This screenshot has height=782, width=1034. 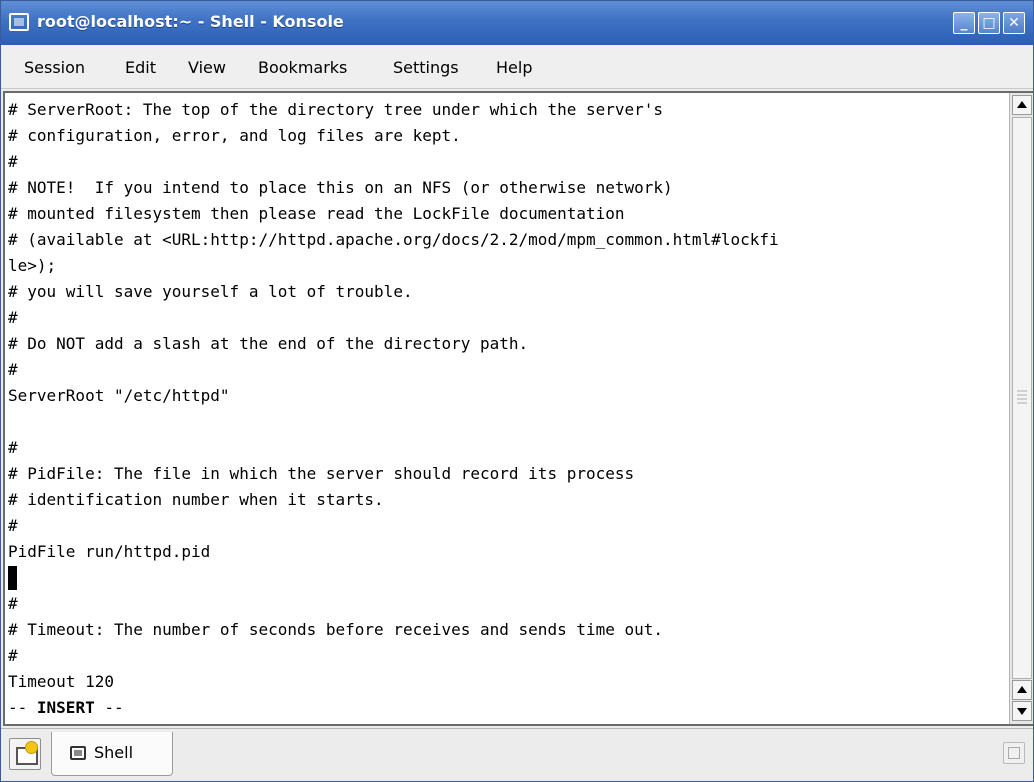 I want to click on close-session-button, so click(x=1014, y=753).